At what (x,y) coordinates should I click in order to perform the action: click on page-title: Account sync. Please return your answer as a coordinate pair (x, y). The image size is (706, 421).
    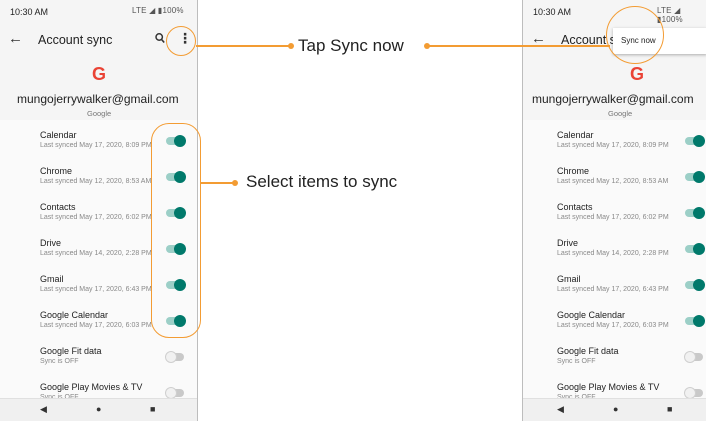
    Looking at the image, I should click on (75, 40).